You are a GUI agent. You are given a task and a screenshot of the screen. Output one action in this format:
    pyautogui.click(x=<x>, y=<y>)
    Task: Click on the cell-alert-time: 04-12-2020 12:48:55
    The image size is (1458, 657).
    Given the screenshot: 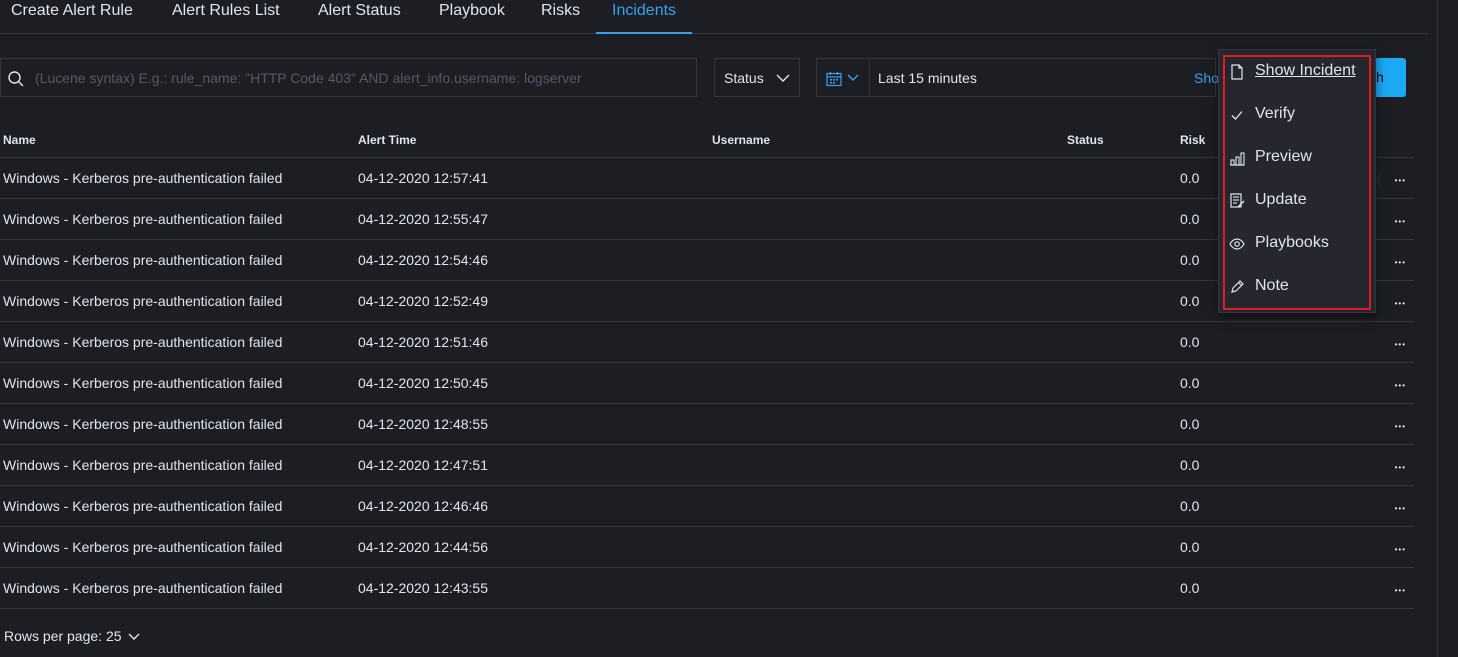 What is the action you would take?
    pyautogui.click(x=535, y=424)
    